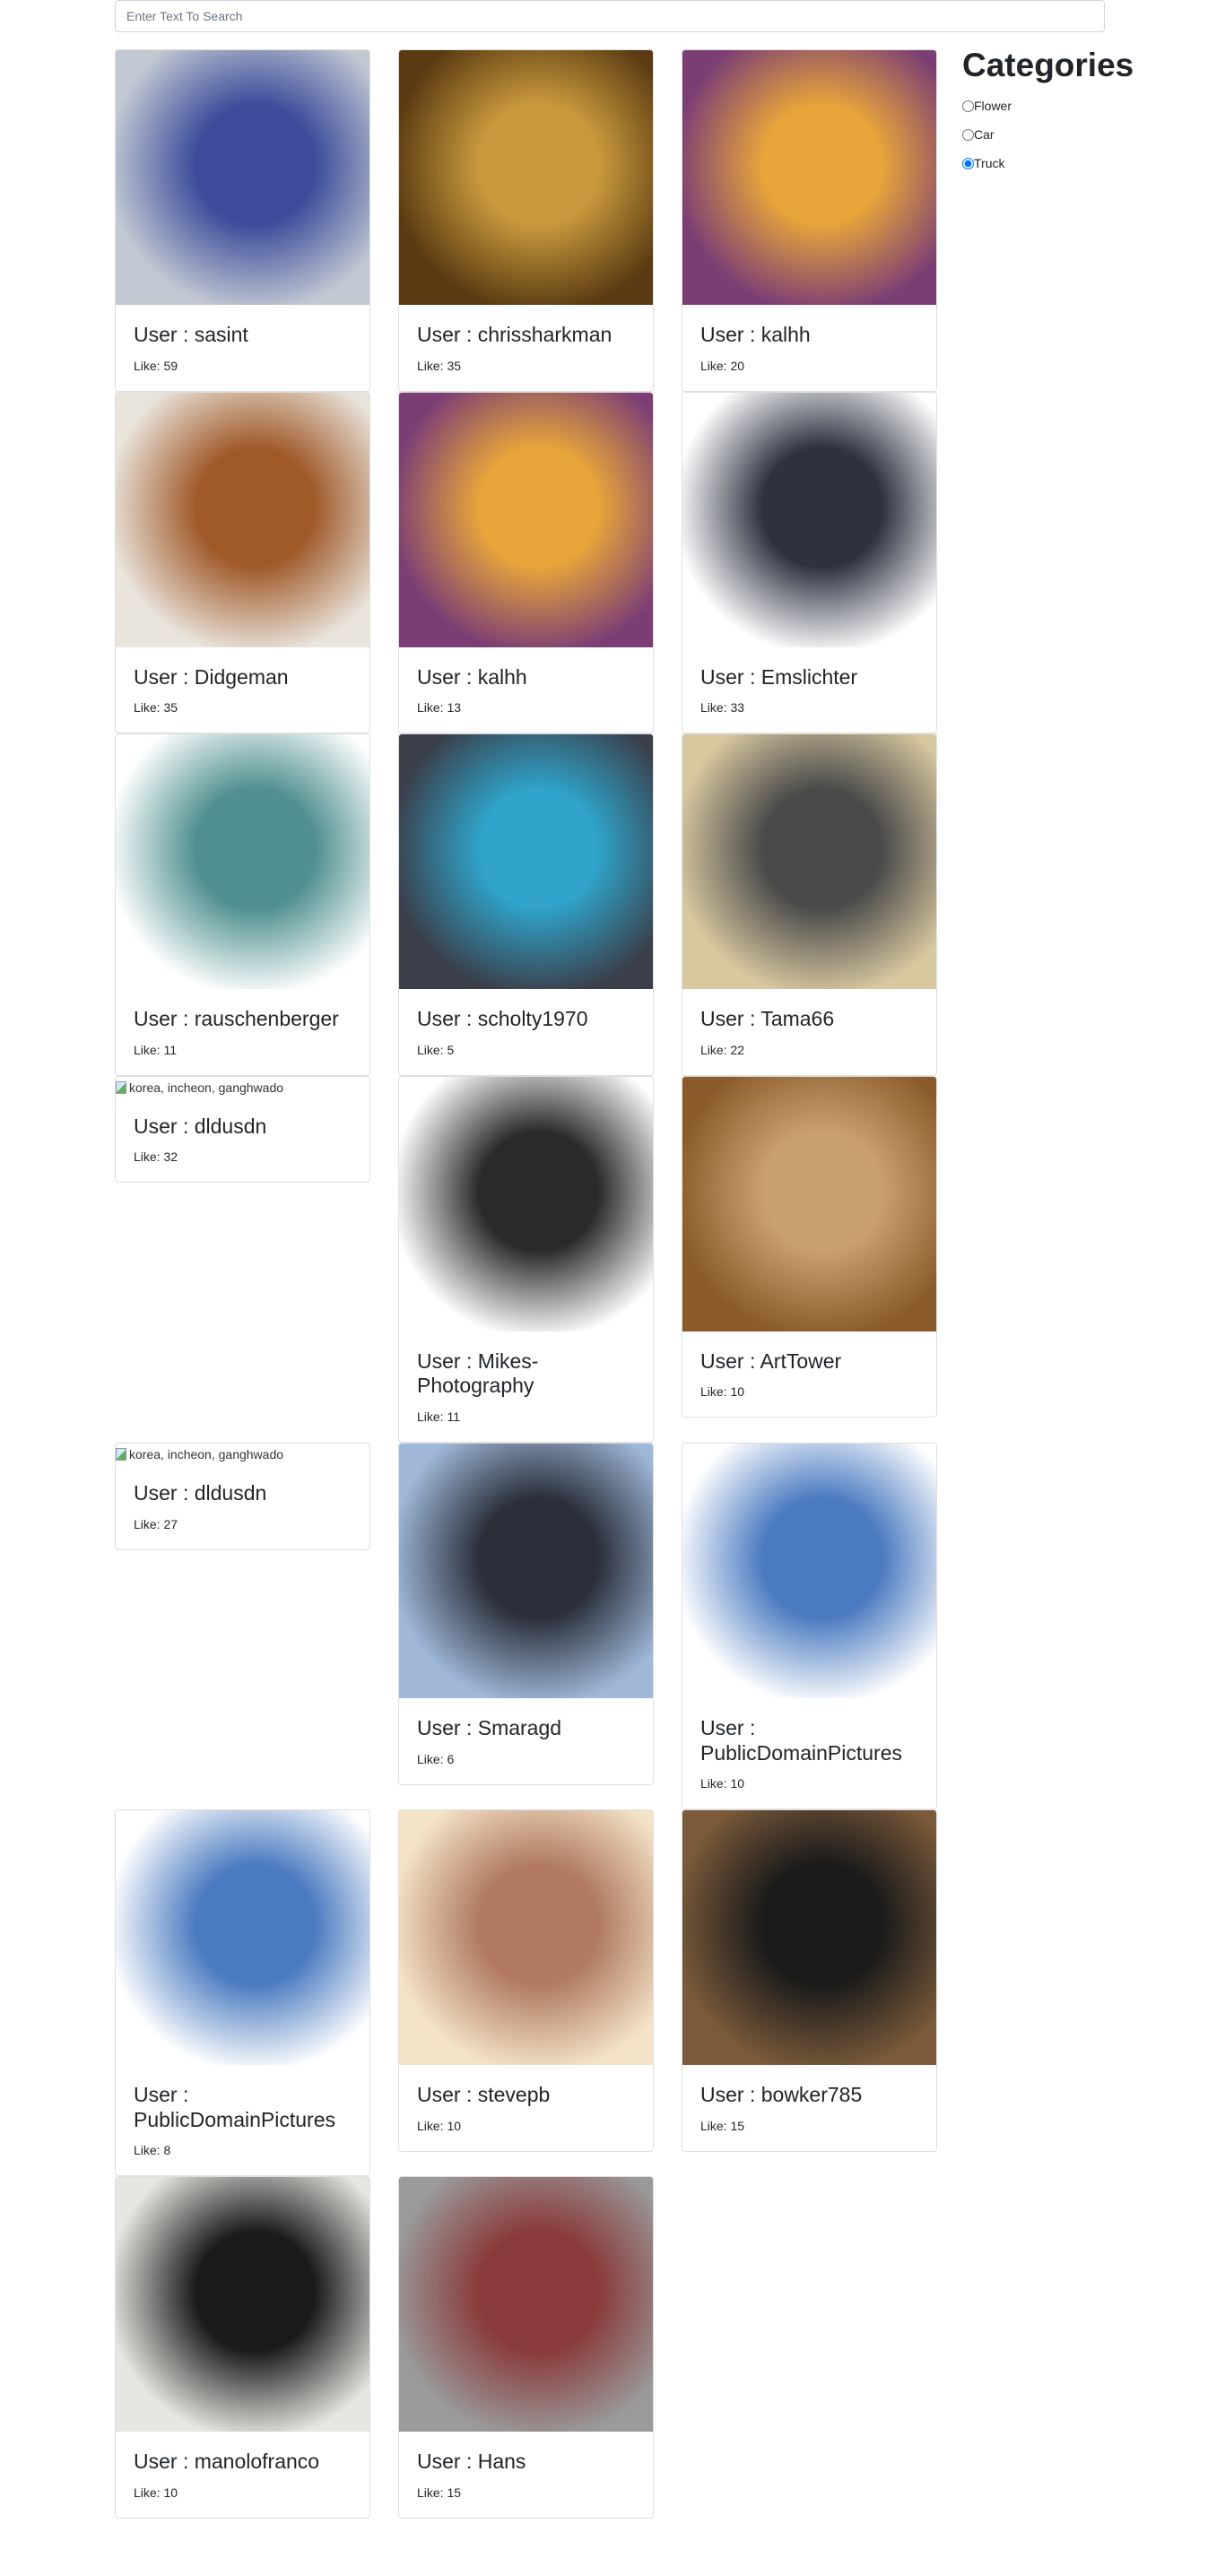 The image size is (1225, 2576). I want to click on image-card: User : Hans Like: 15, so click(526, 2347).